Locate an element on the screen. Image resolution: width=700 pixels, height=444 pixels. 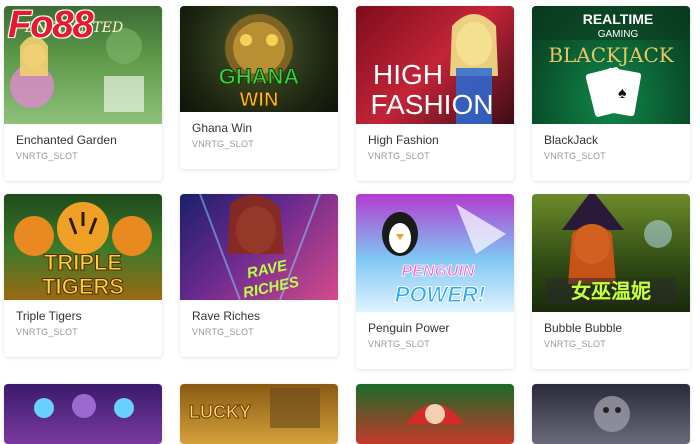
high-fashion-artwork: HIGH FASHION is located at coordinates (434, 69).